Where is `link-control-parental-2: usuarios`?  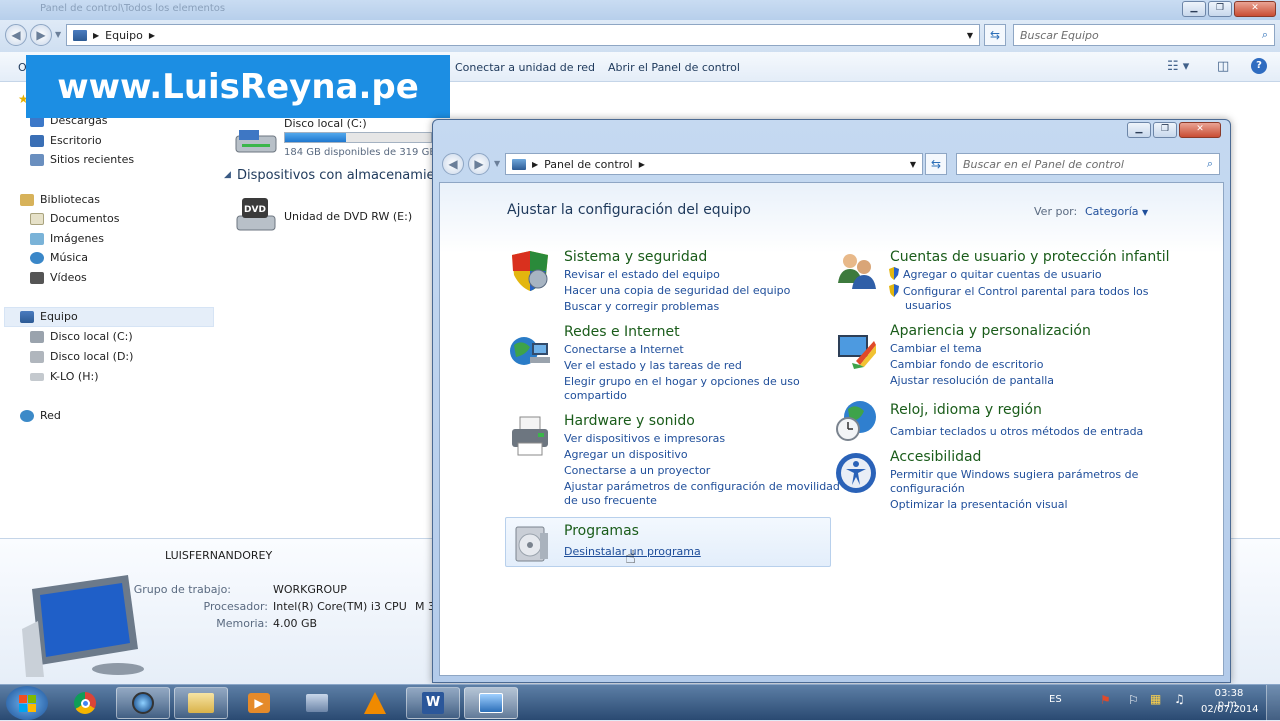 link-control-parental-2: usuarios is located at coordinates (928, 306).